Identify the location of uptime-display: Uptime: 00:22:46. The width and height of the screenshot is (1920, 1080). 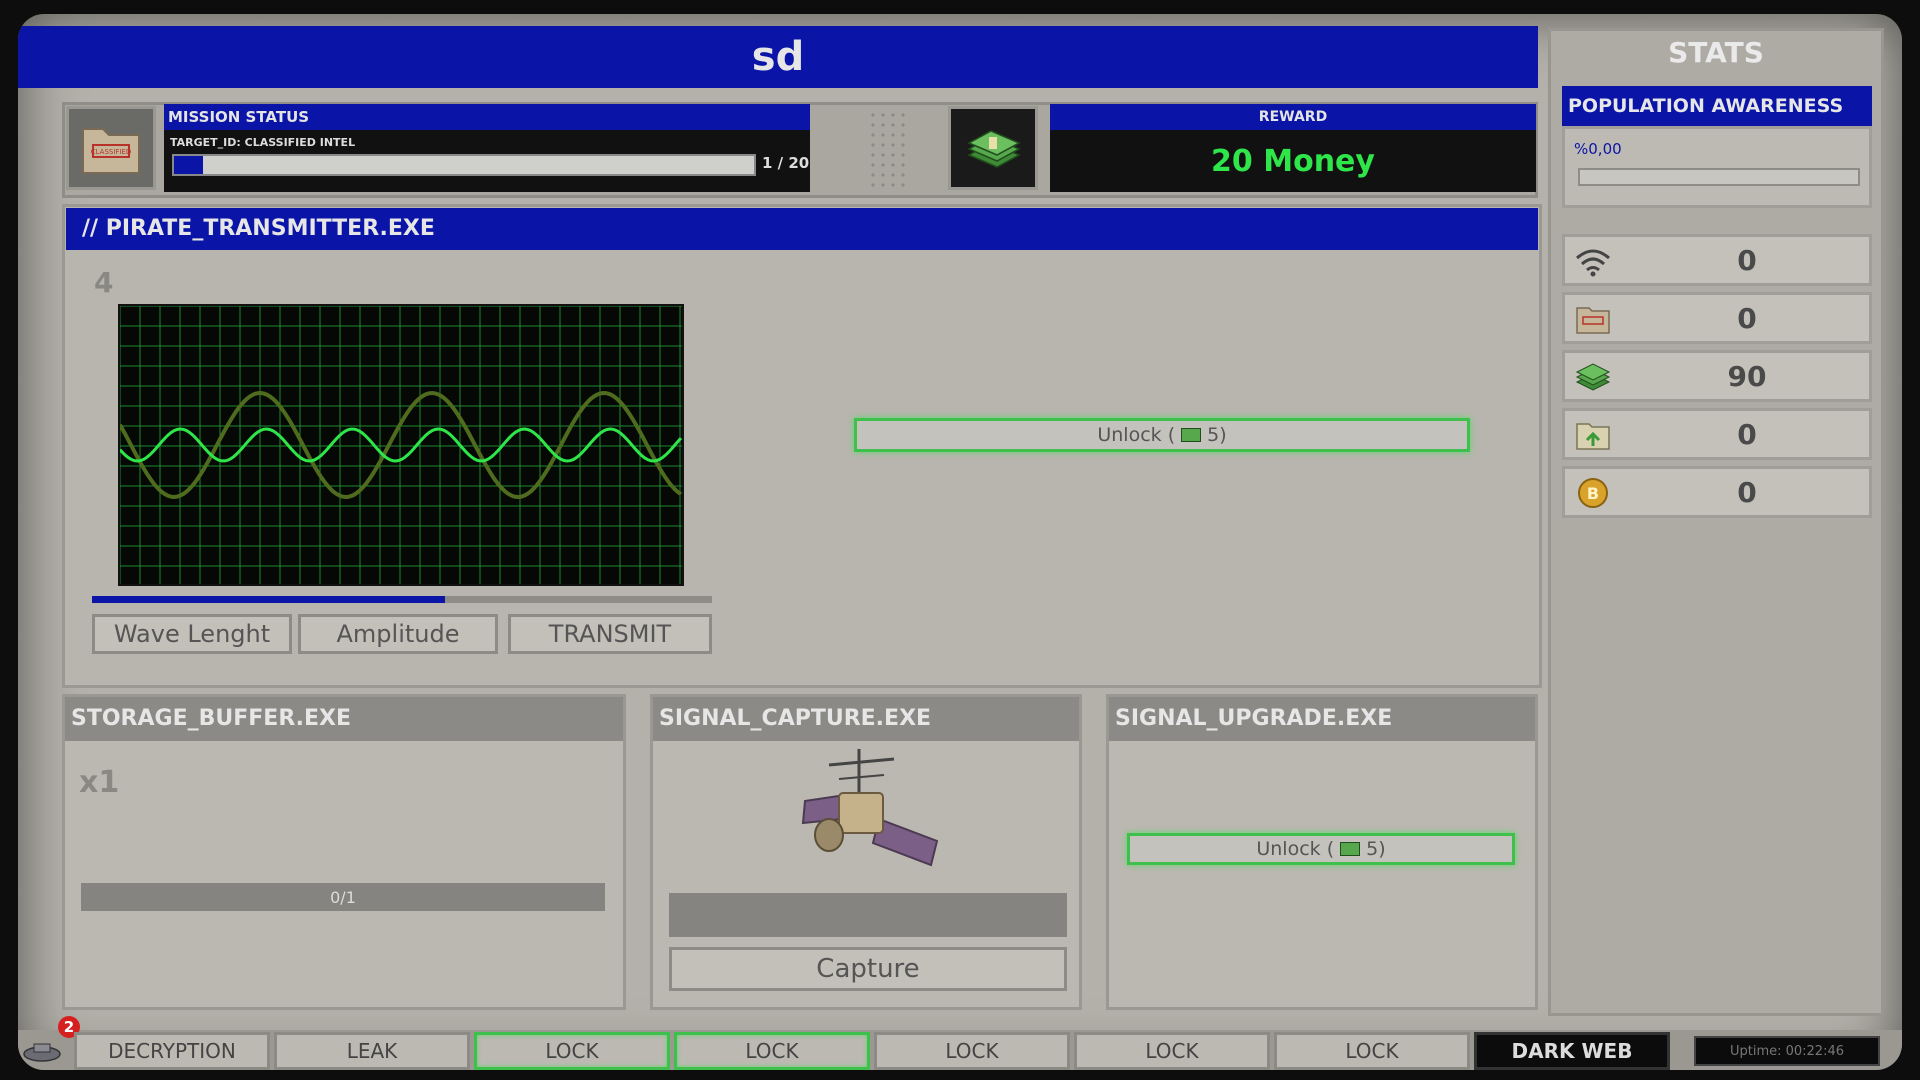
(1787, 1051).